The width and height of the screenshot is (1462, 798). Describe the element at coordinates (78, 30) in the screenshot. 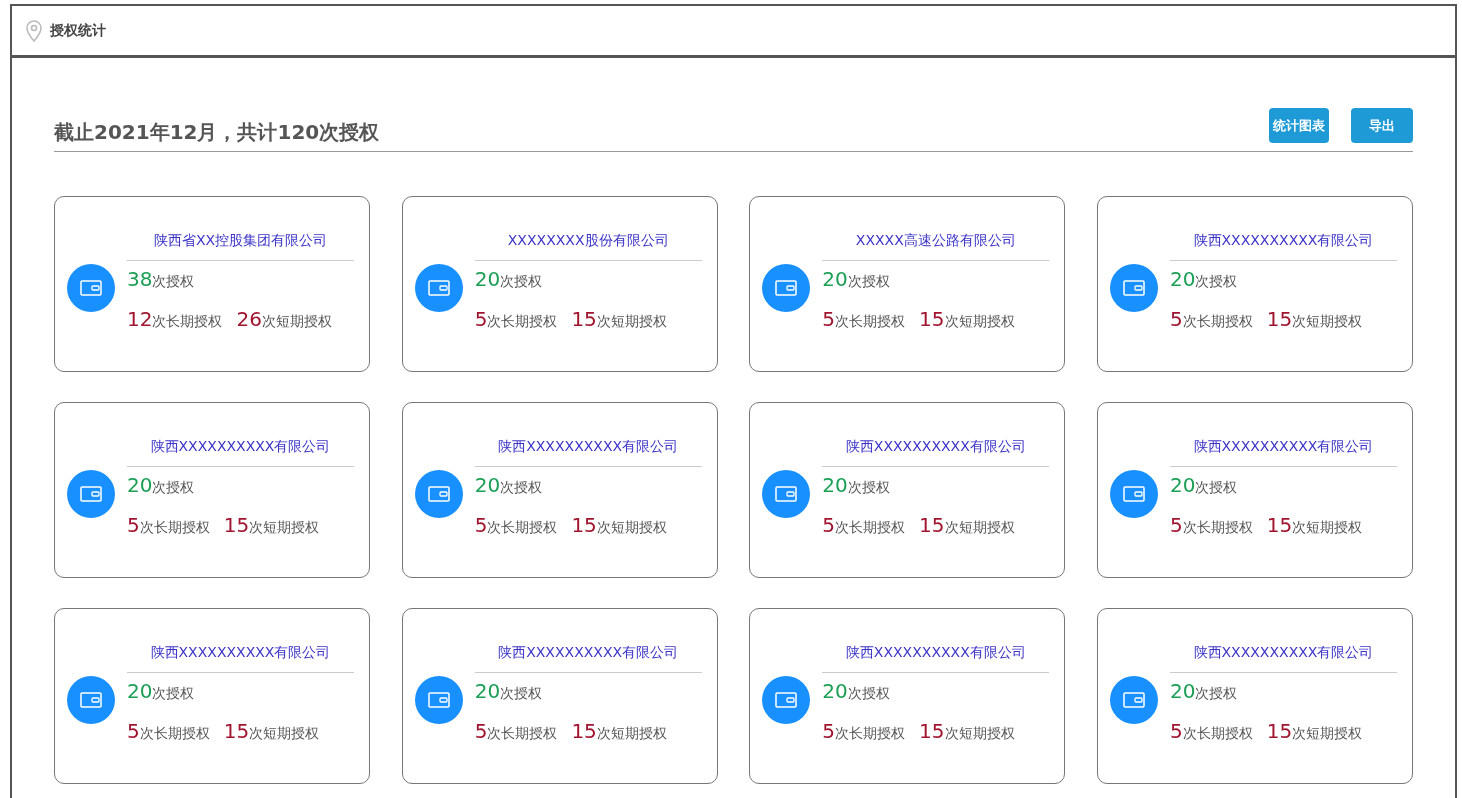

I see `page-title: 授权统计` at that location.